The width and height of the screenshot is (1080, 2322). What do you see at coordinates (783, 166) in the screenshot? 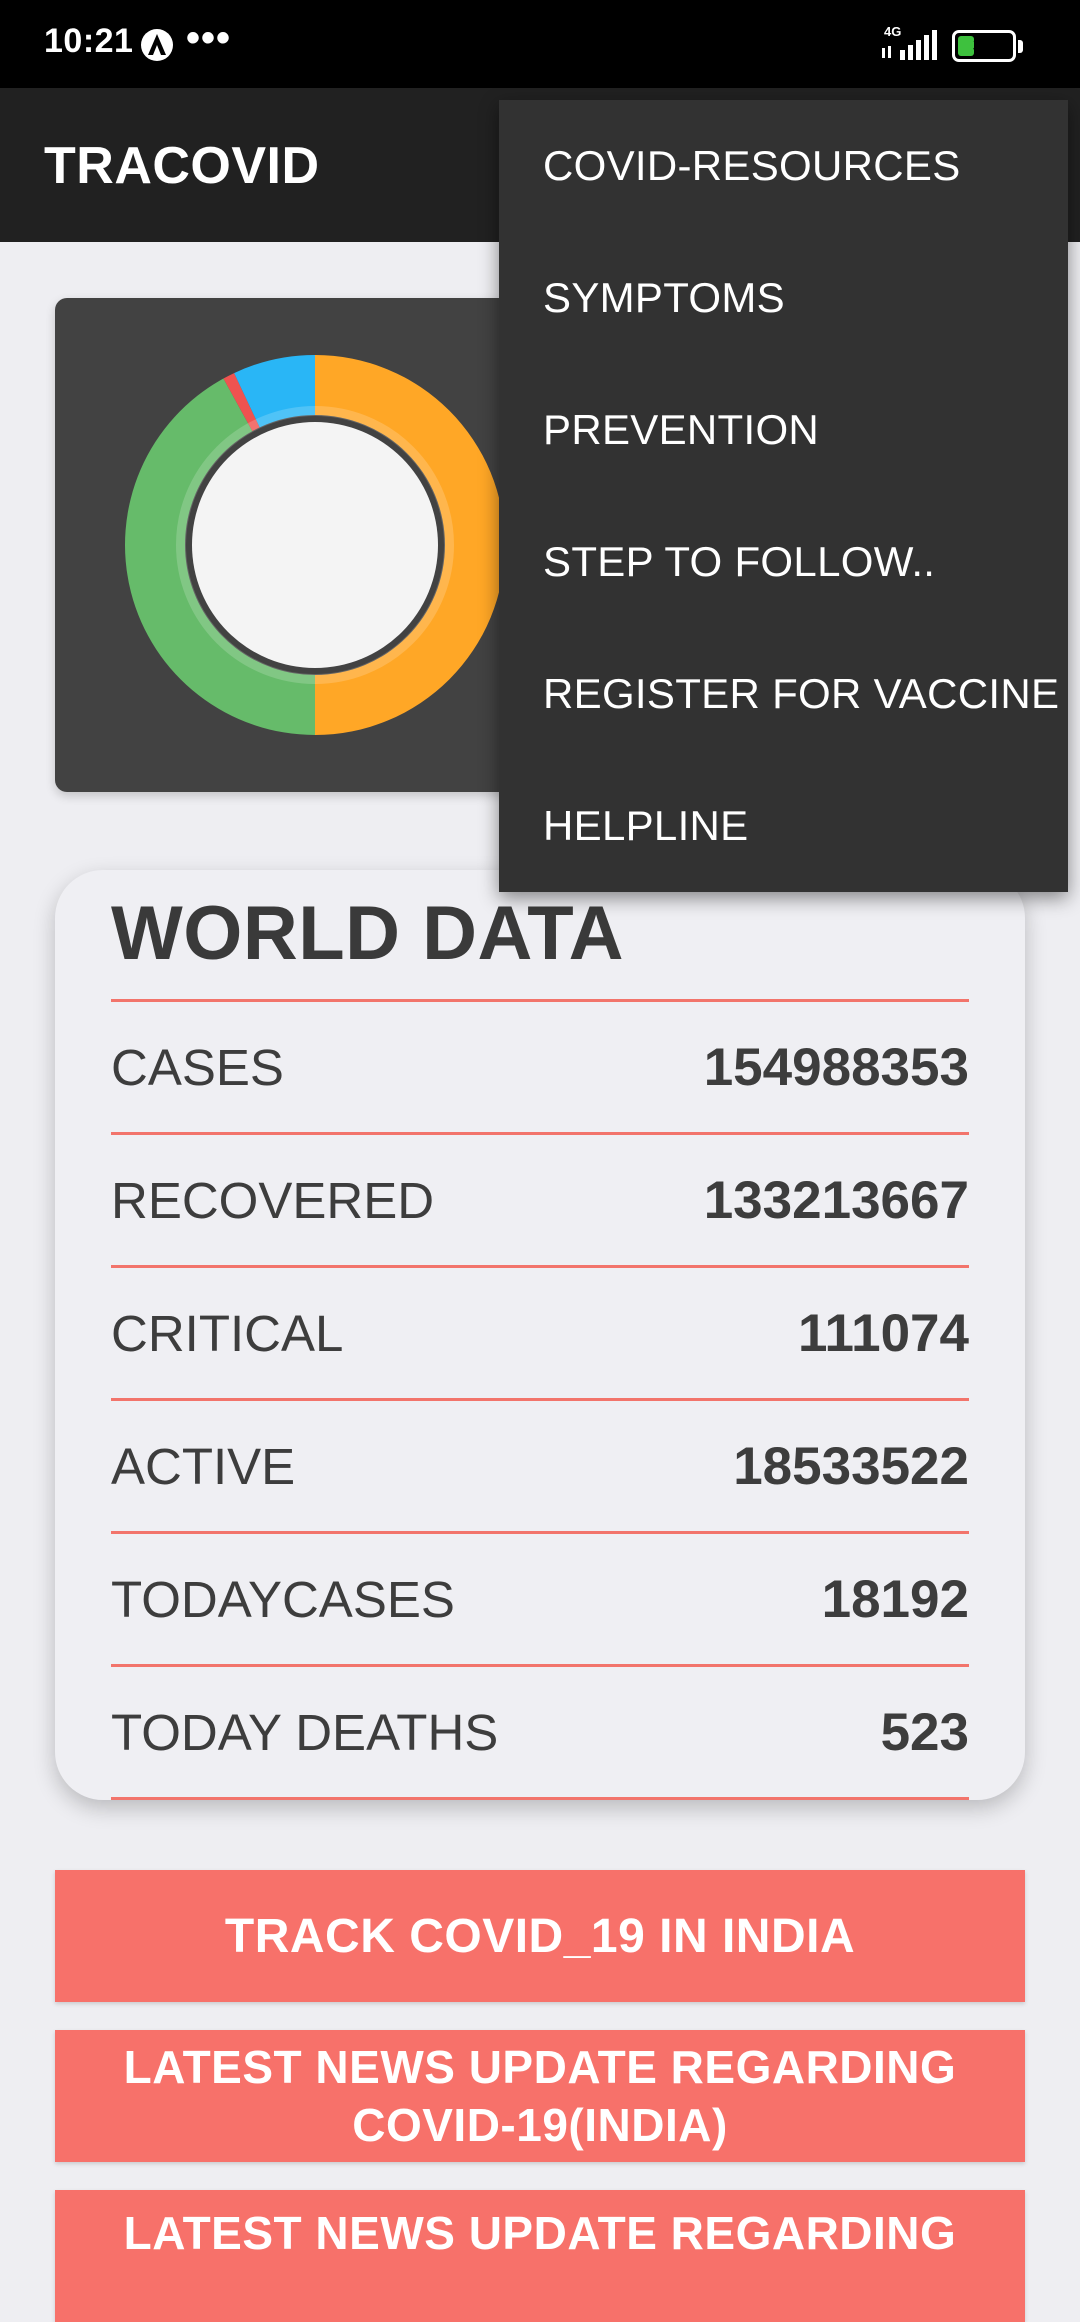
I see `menu-item-covid-resources: COVID-RESOURCES` at bounding box center [783, 166].